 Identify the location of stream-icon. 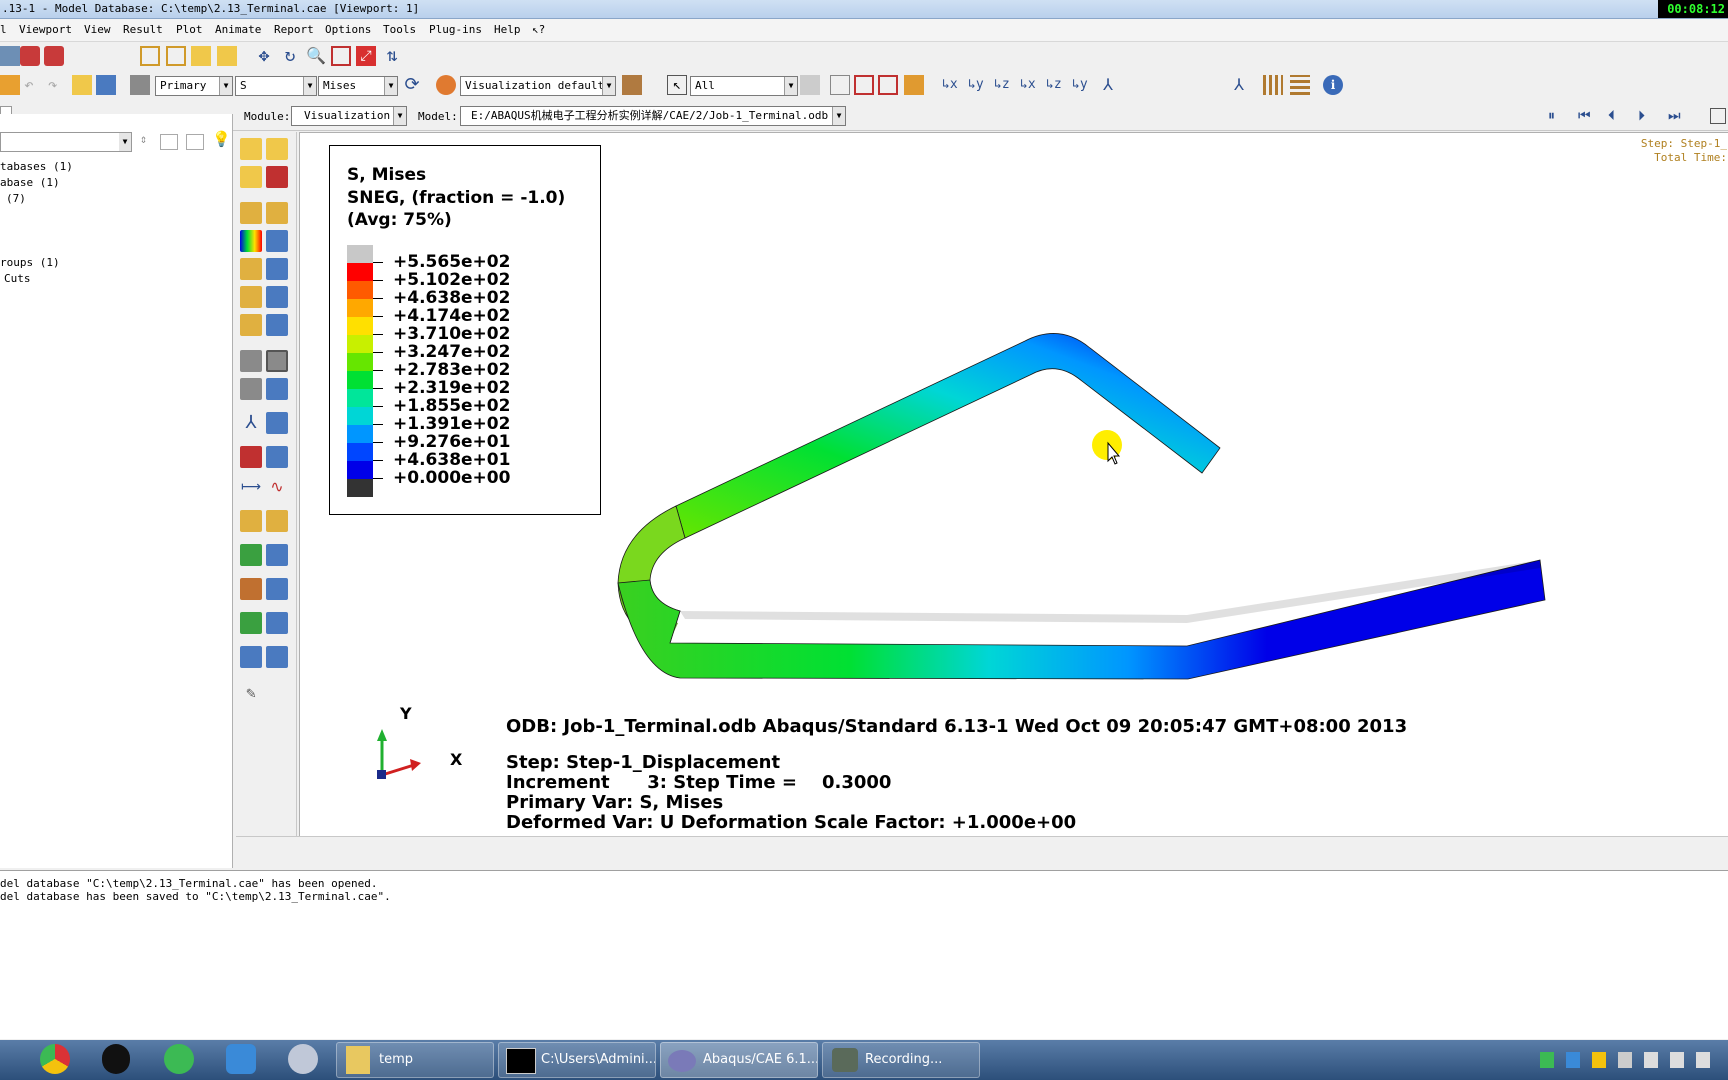
(251, 555).